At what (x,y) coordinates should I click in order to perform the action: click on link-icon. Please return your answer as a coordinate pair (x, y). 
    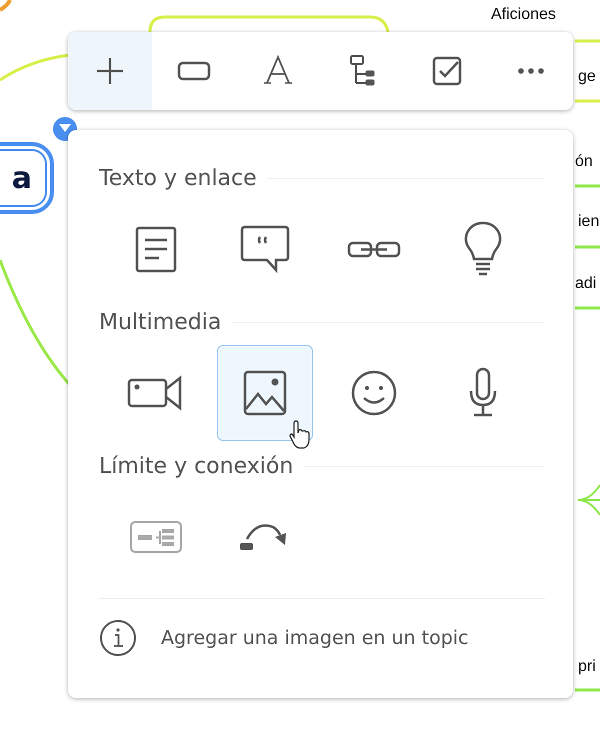
    Looking at the image, I should click on (374, 249).